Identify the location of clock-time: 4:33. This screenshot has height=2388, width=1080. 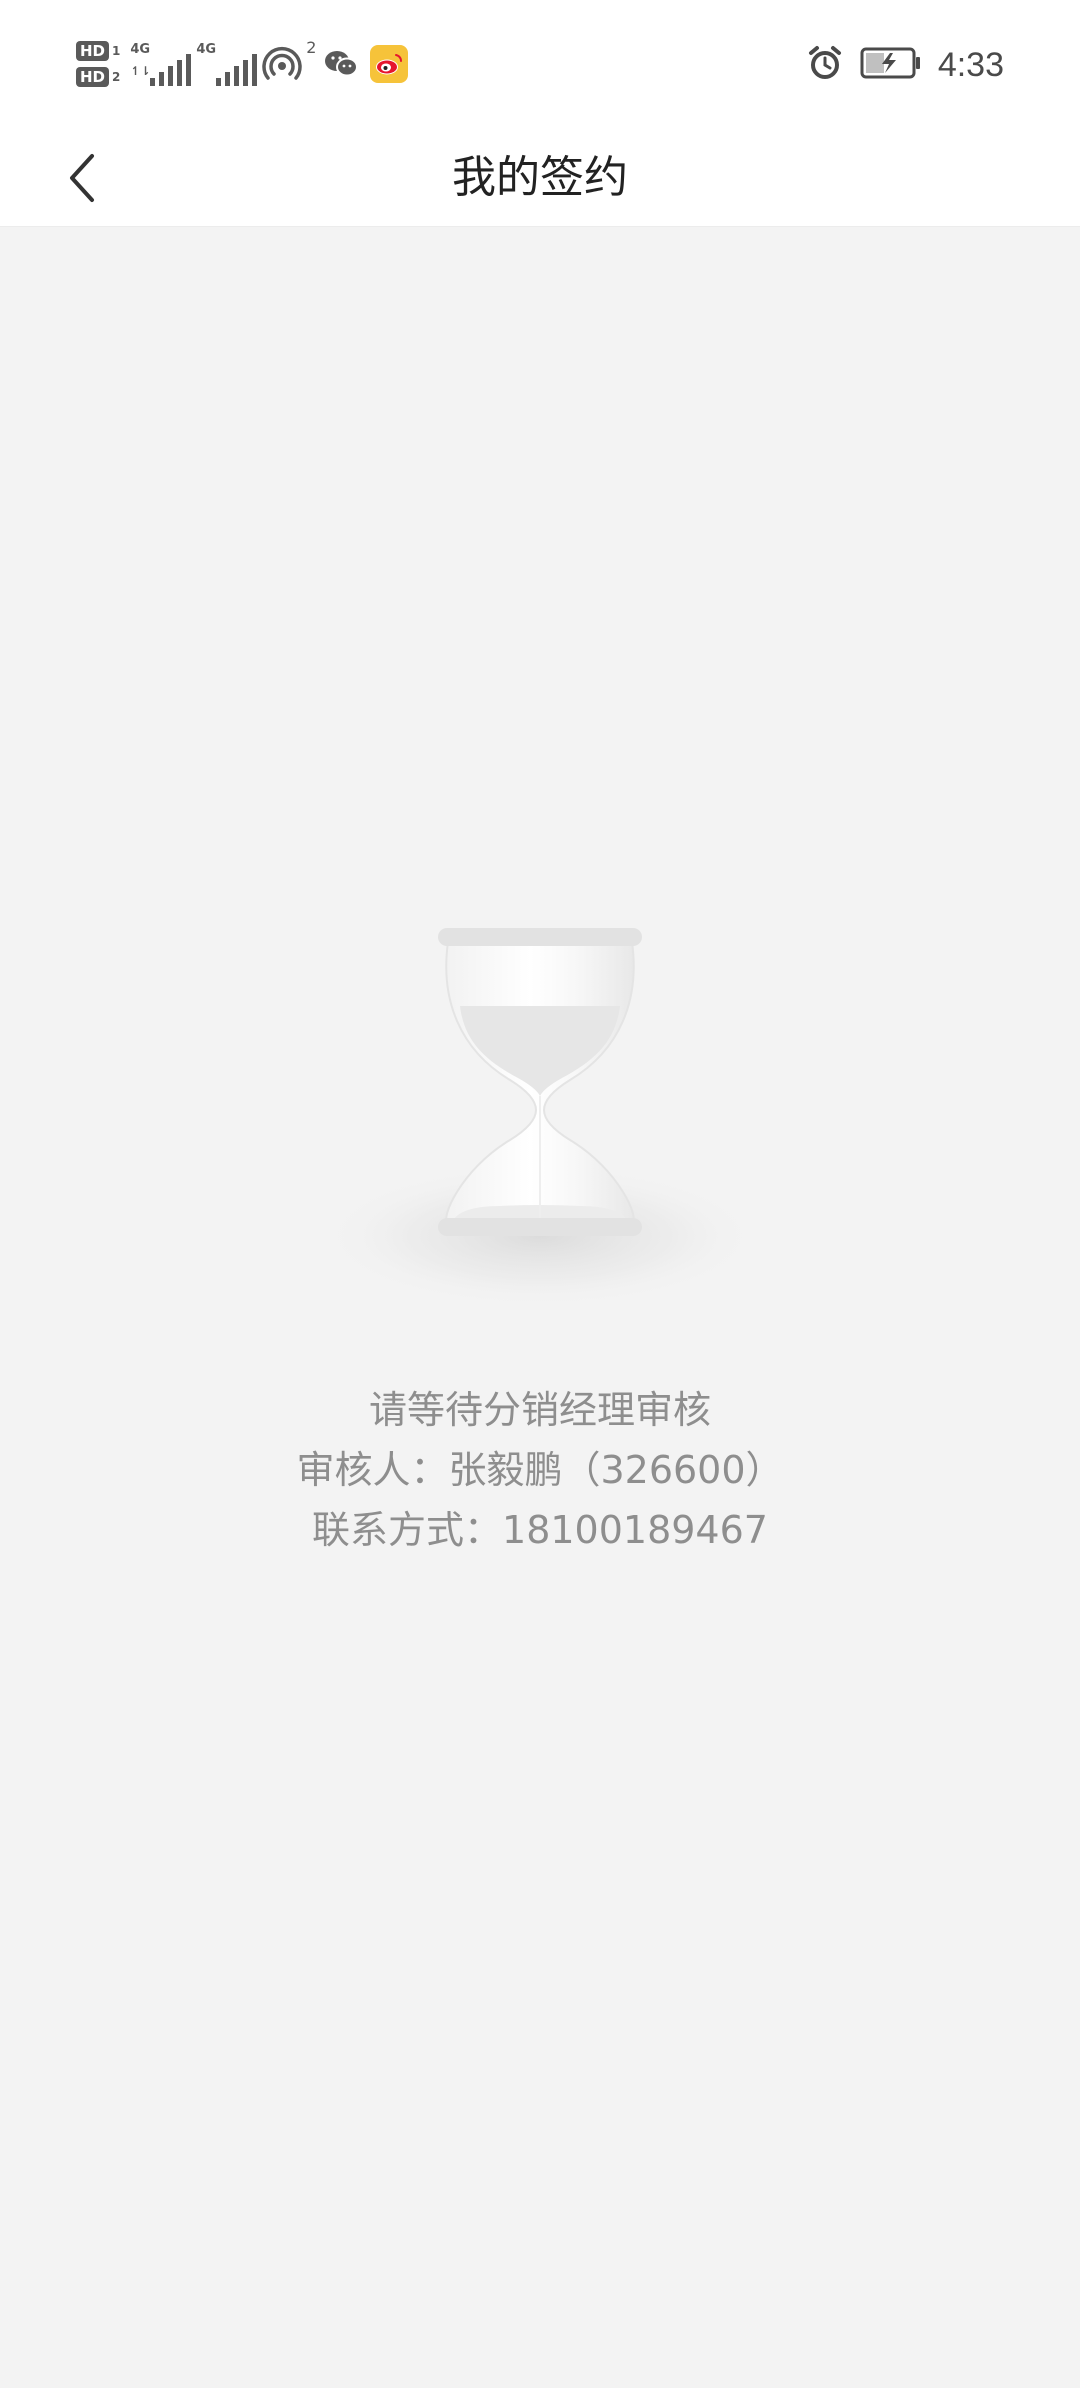
(970, 64).